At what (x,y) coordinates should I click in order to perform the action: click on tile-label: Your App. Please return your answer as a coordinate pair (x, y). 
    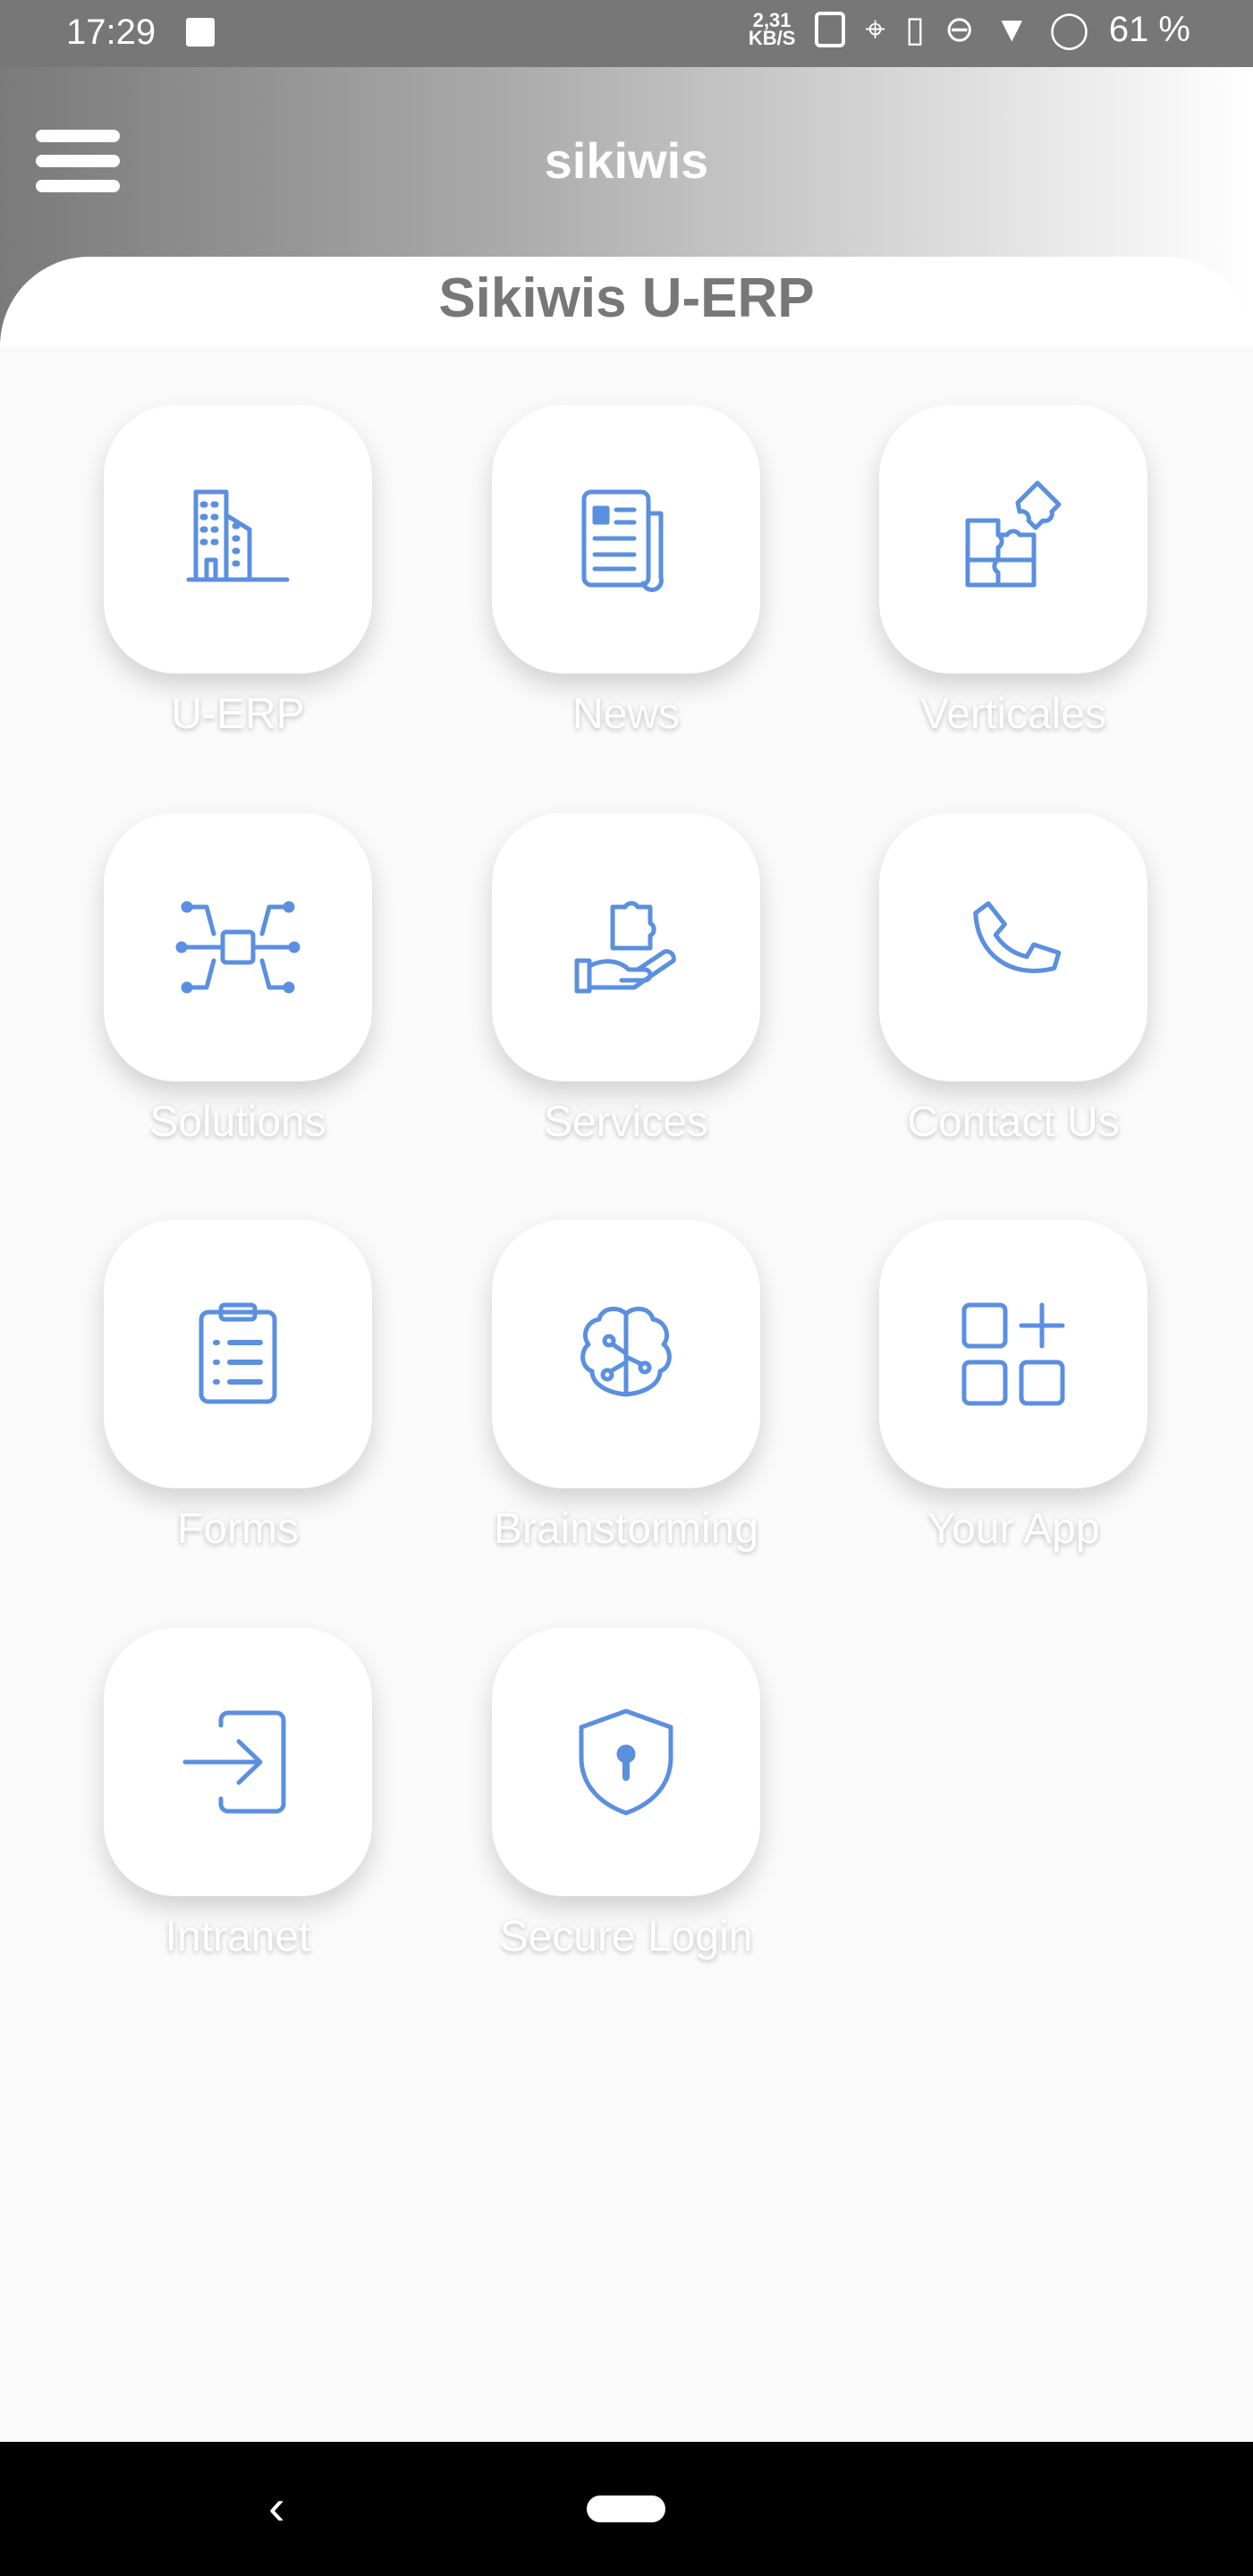
    Looking at the image, I should click on (1013, 1529).